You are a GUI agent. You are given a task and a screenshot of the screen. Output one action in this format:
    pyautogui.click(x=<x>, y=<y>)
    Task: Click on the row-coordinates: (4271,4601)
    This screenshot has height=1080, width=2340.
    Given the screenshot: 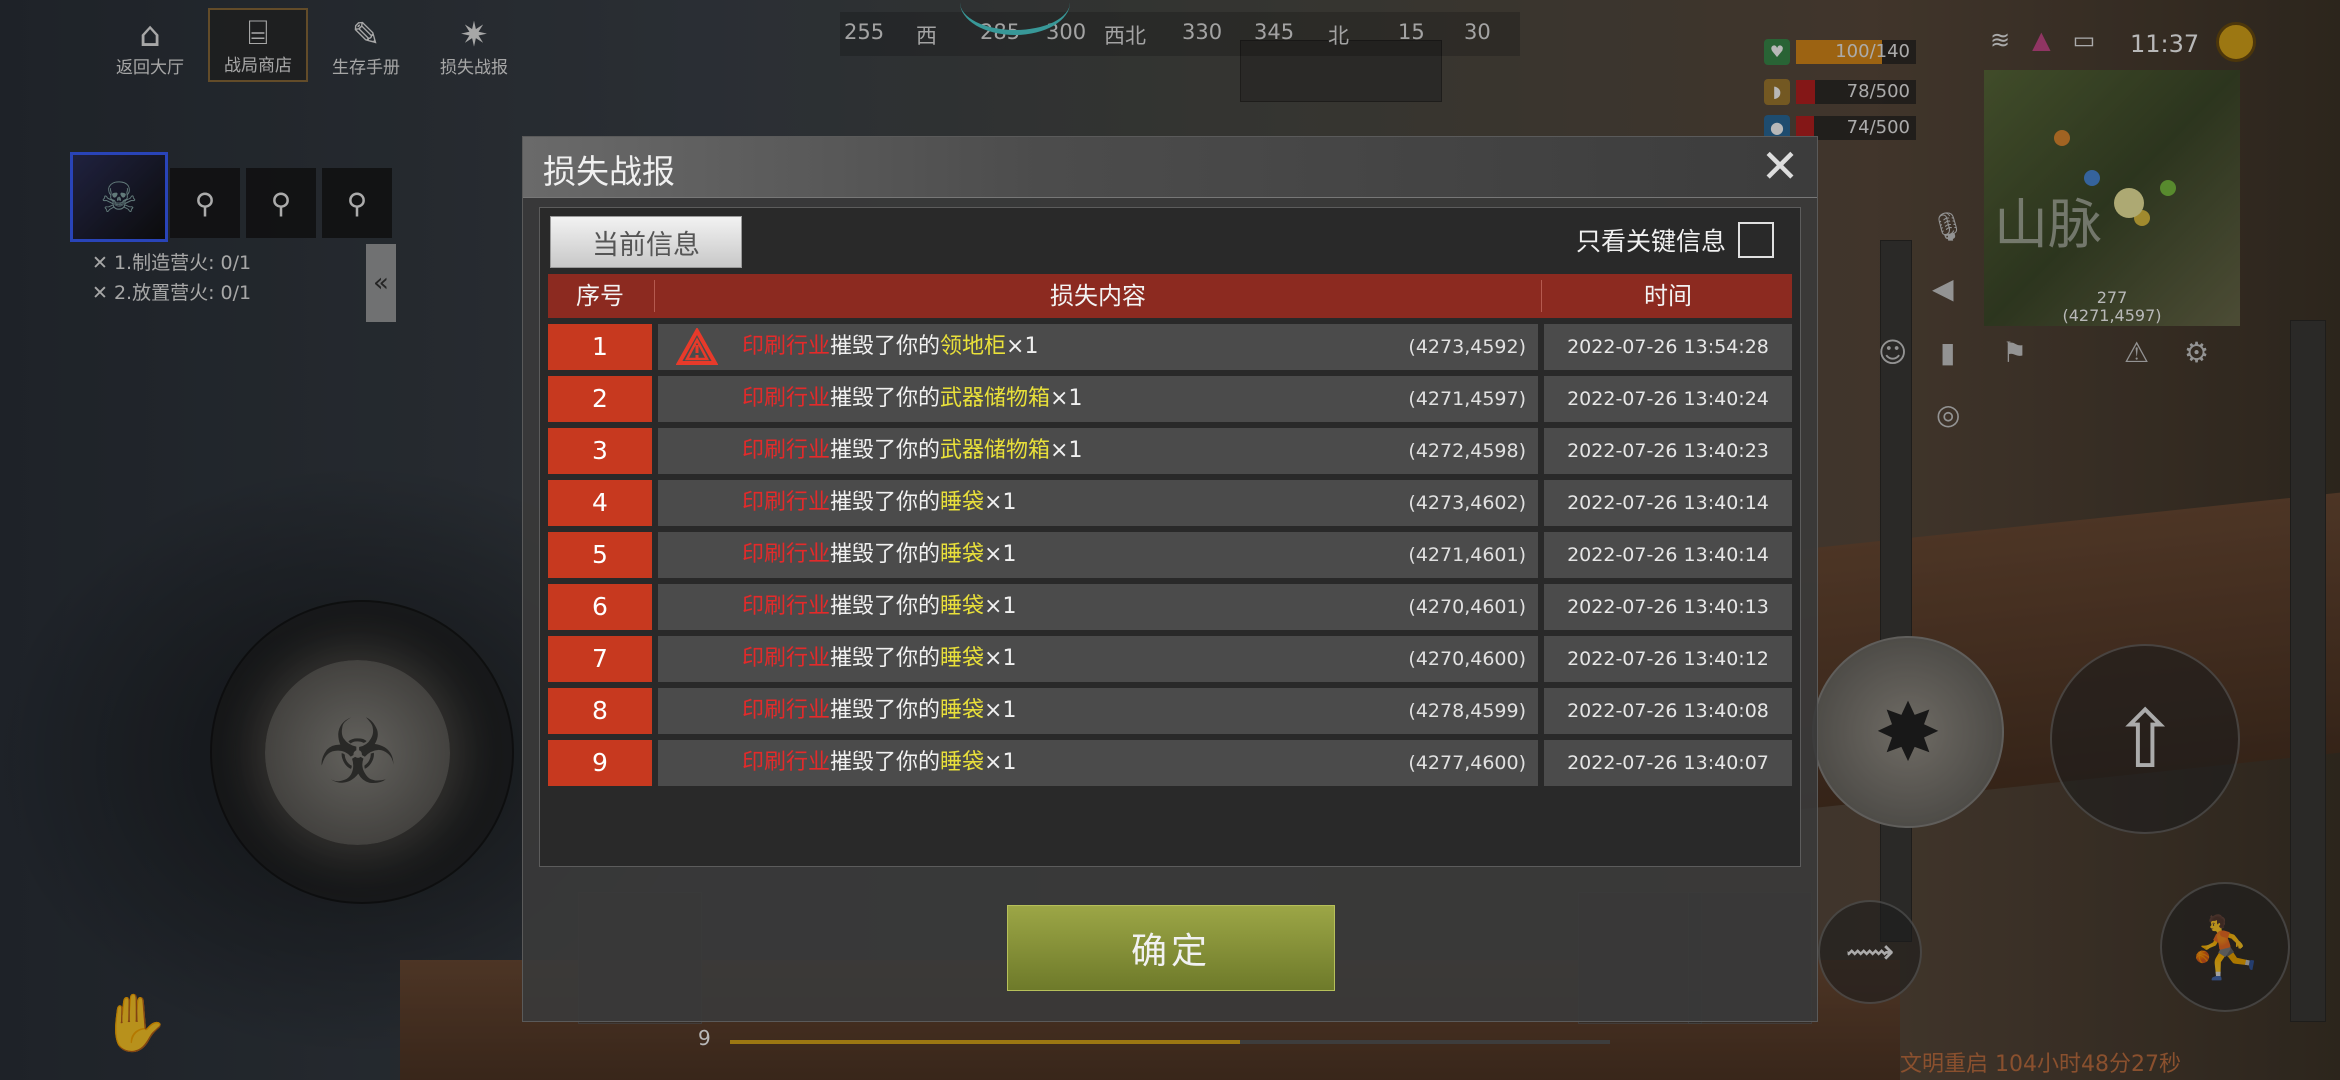 What is the action you would take?
    pyautogui.click(x=1467, y=555)
    